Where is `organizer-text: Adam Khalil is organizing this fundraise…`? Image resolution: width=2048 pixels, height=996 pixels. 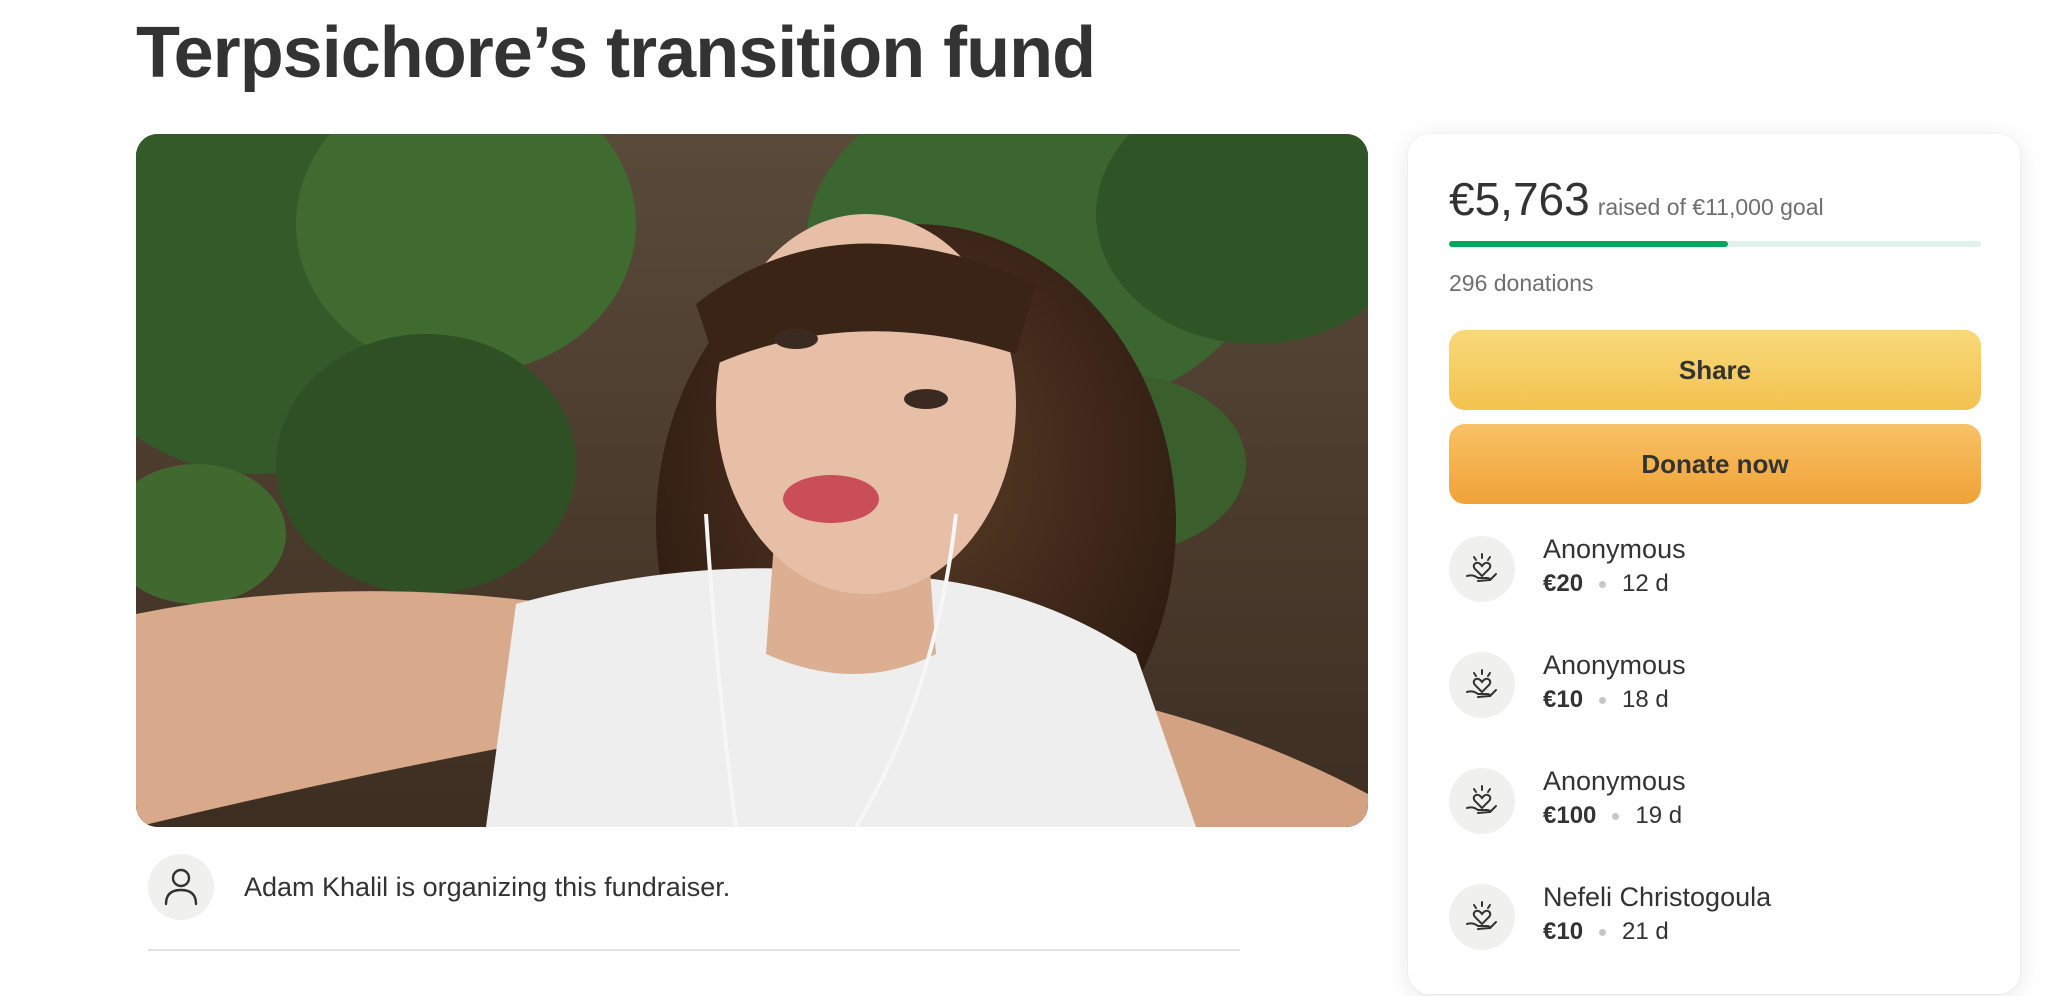 organizer-text: Adam Khalil is organizing this fundraise… is located at coordinates (487, 886).